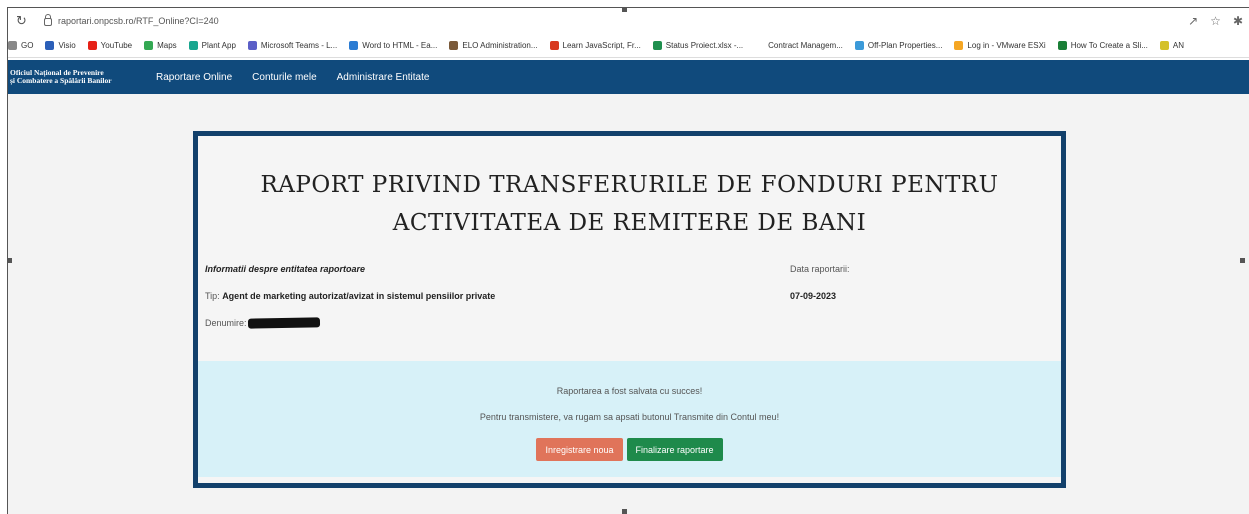 The image size is (1249, 514). Describe the element at coordinates (813, 296) in the screenshot. I see `report-date-value: 07-09-2023` at that location.